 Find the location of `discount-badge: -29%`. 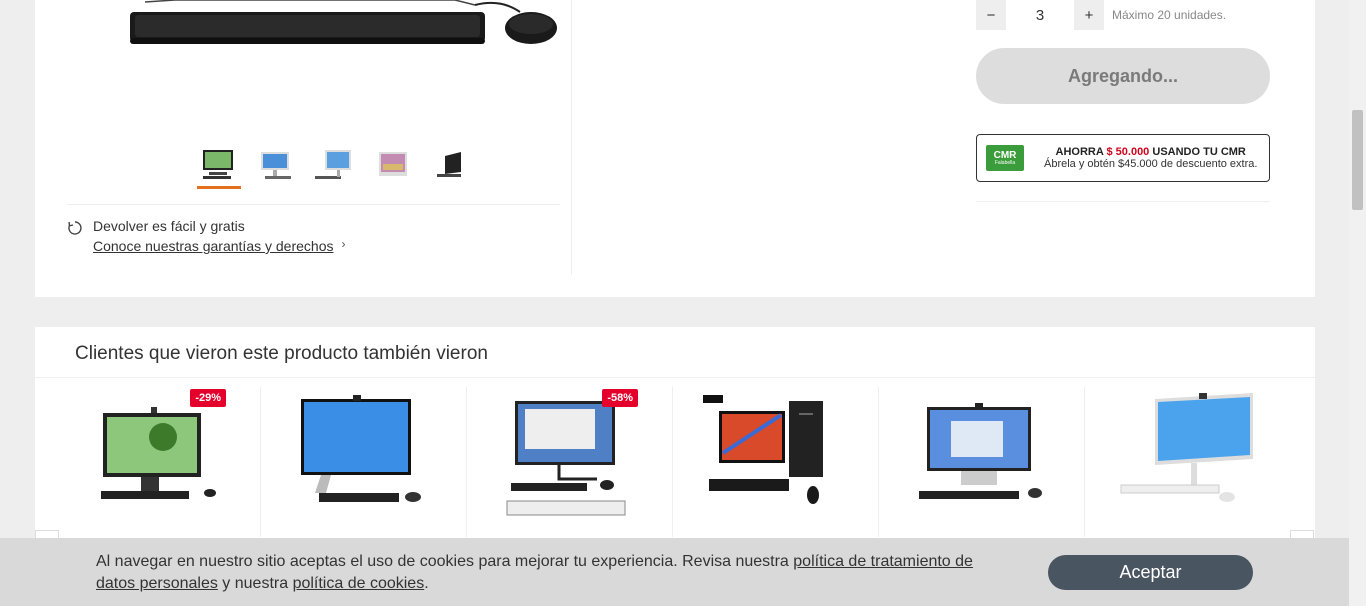

discount-badge: -29% is located at coordinates (208, 398).